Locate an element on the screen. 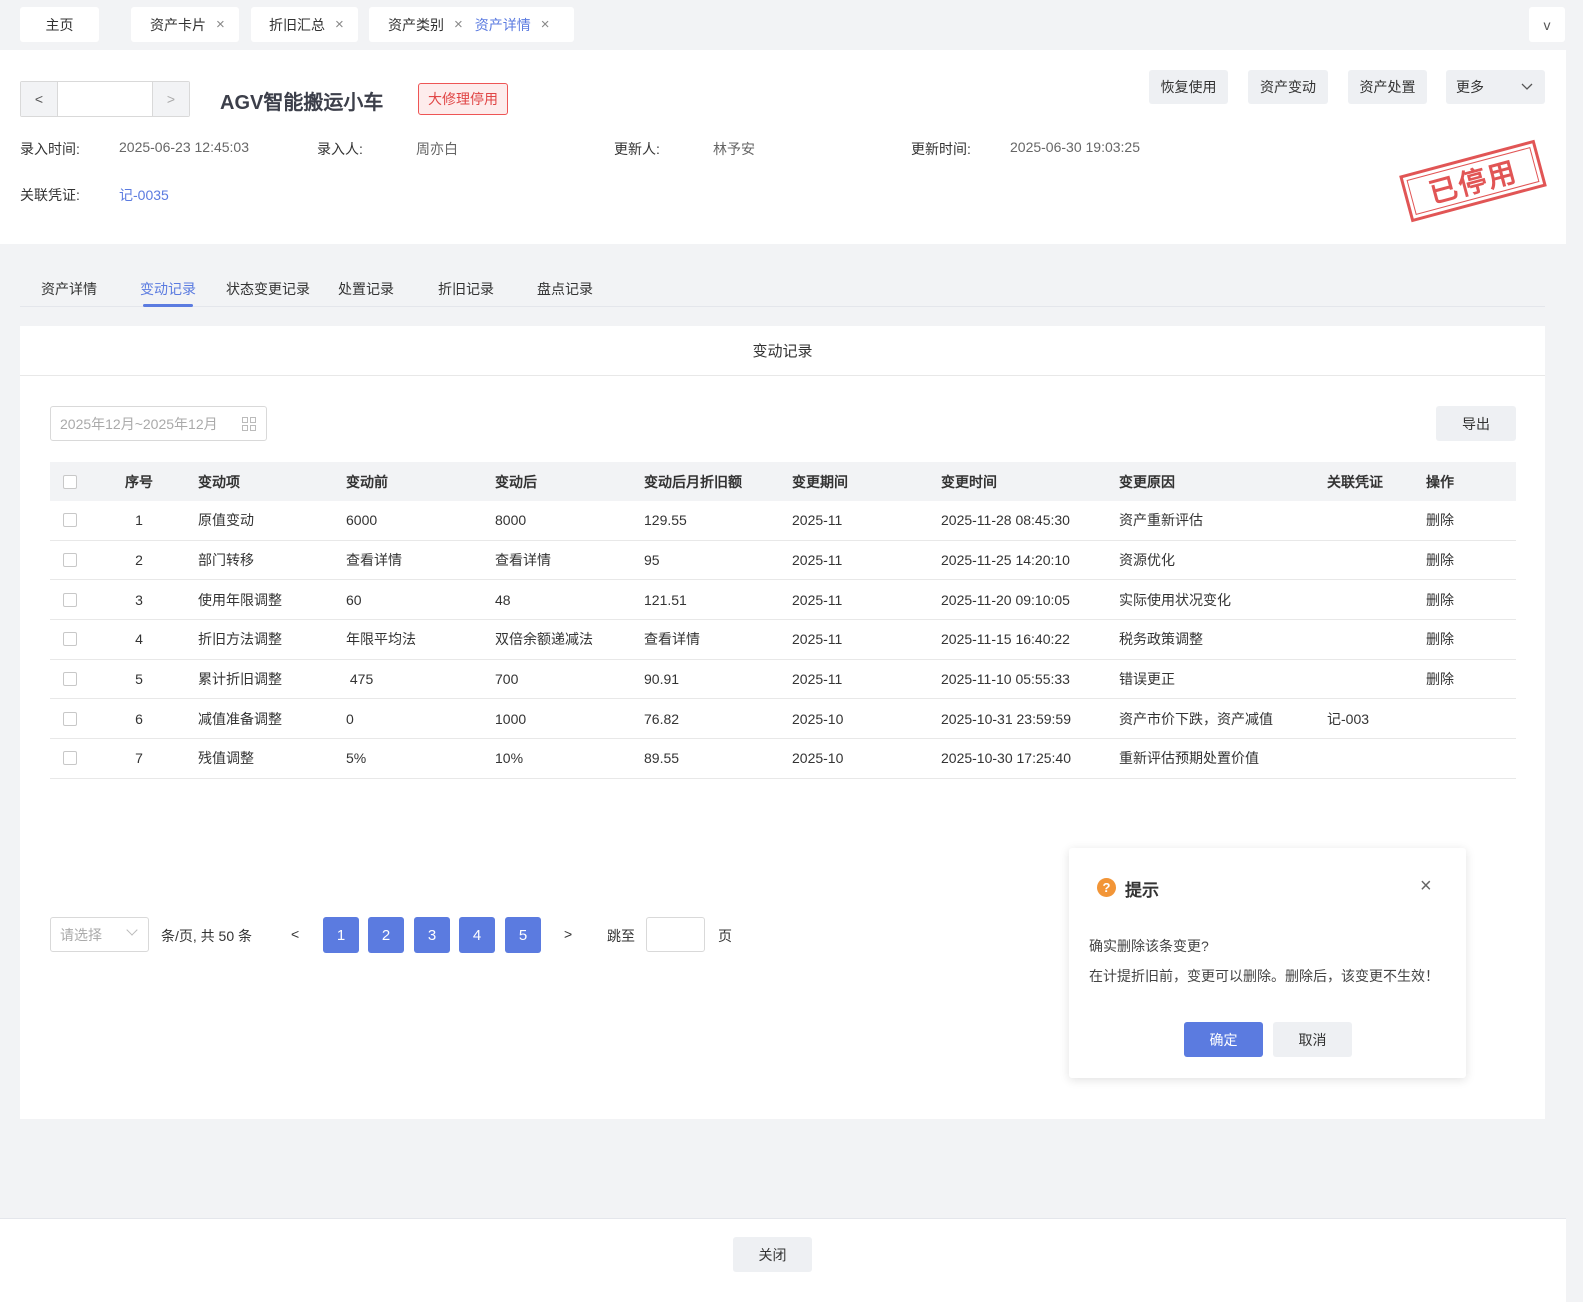 This screenshot has height=1302, width=1583. row-time: 2025-11-15 16:40:22 is located at coordinates (1005, 639).